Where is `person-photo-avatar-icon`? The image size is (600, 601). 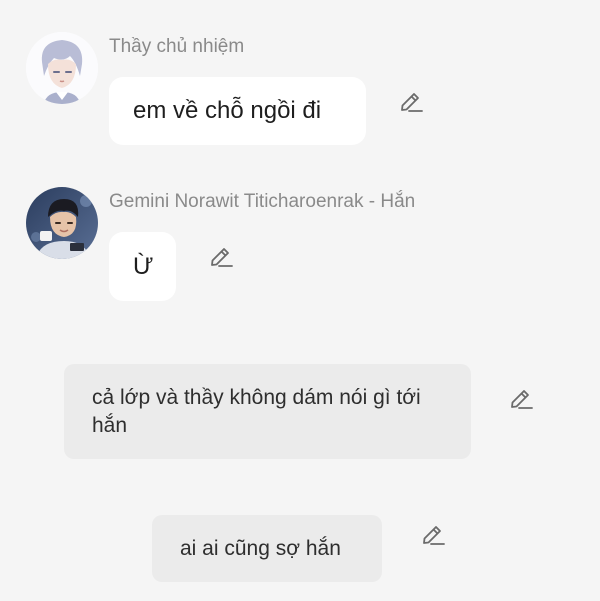 person-photo-avatar-icon is located at coordinates (62, 223).